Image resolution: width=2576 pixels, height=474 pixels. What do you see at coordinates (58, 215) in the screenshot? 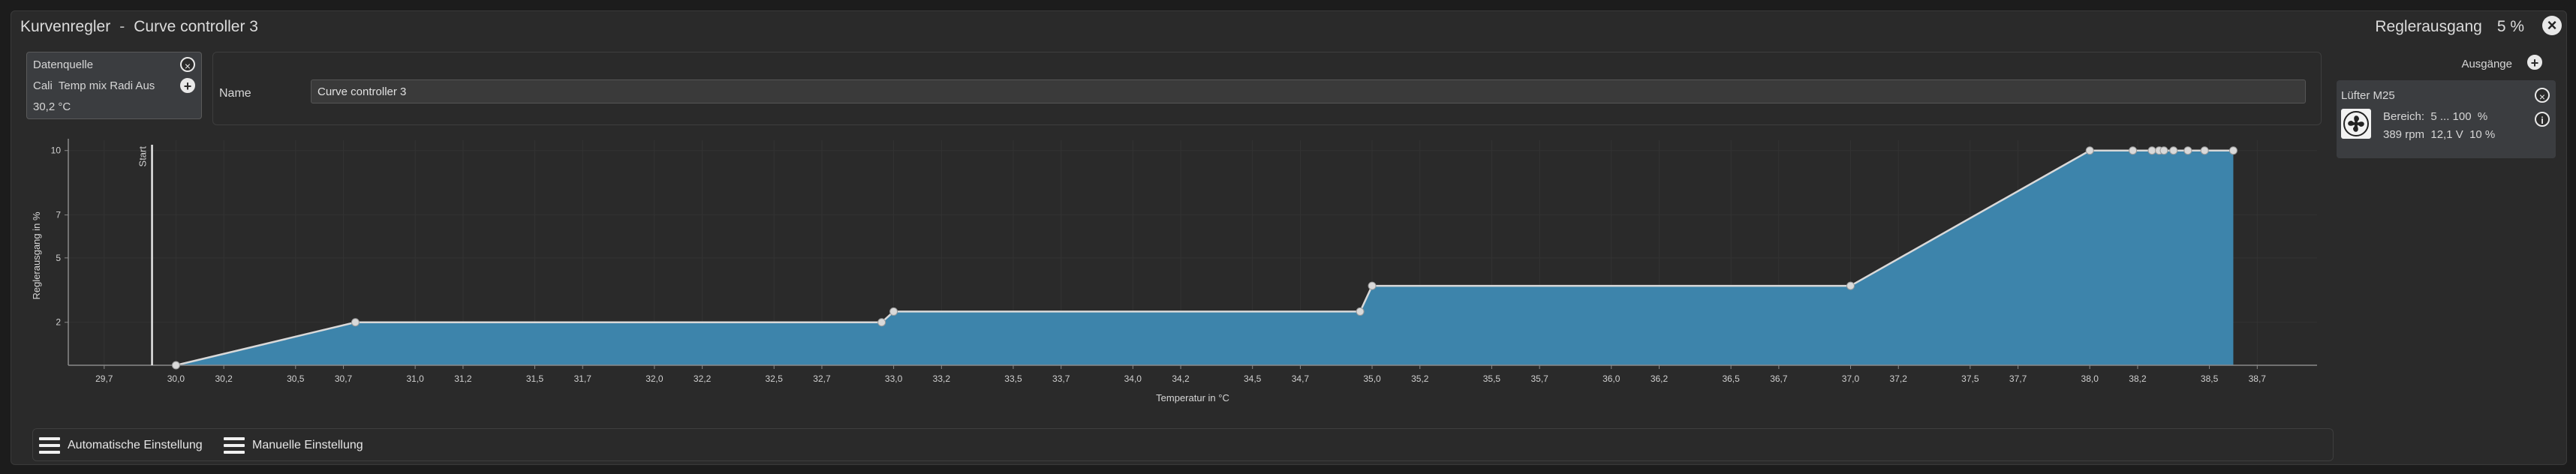
I see `y-tick-label: 7` at bounding box center [58, 215].